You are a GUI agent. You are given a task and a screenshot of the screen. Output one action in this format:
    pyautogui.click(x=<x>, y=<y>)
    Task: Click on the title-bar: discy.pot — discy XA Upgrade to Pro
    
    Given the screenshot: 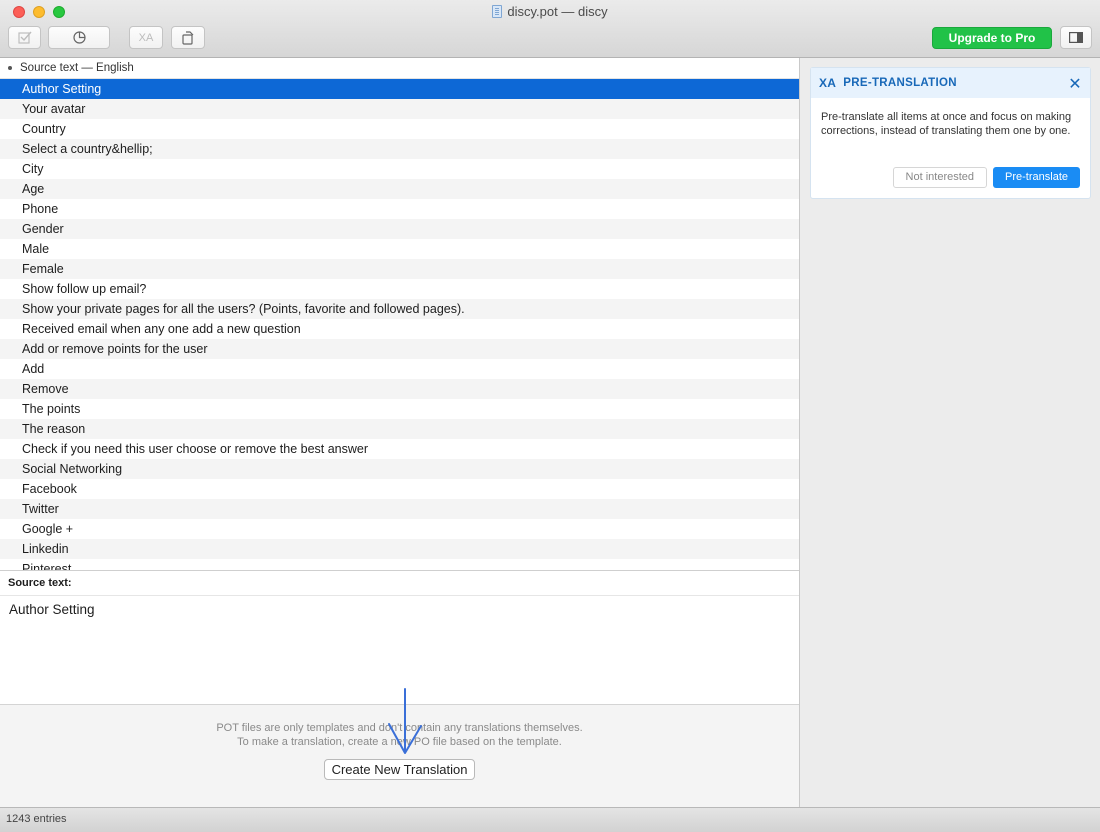 What is the action you would take?
    pyautogui.click(x=550, y=29)
    